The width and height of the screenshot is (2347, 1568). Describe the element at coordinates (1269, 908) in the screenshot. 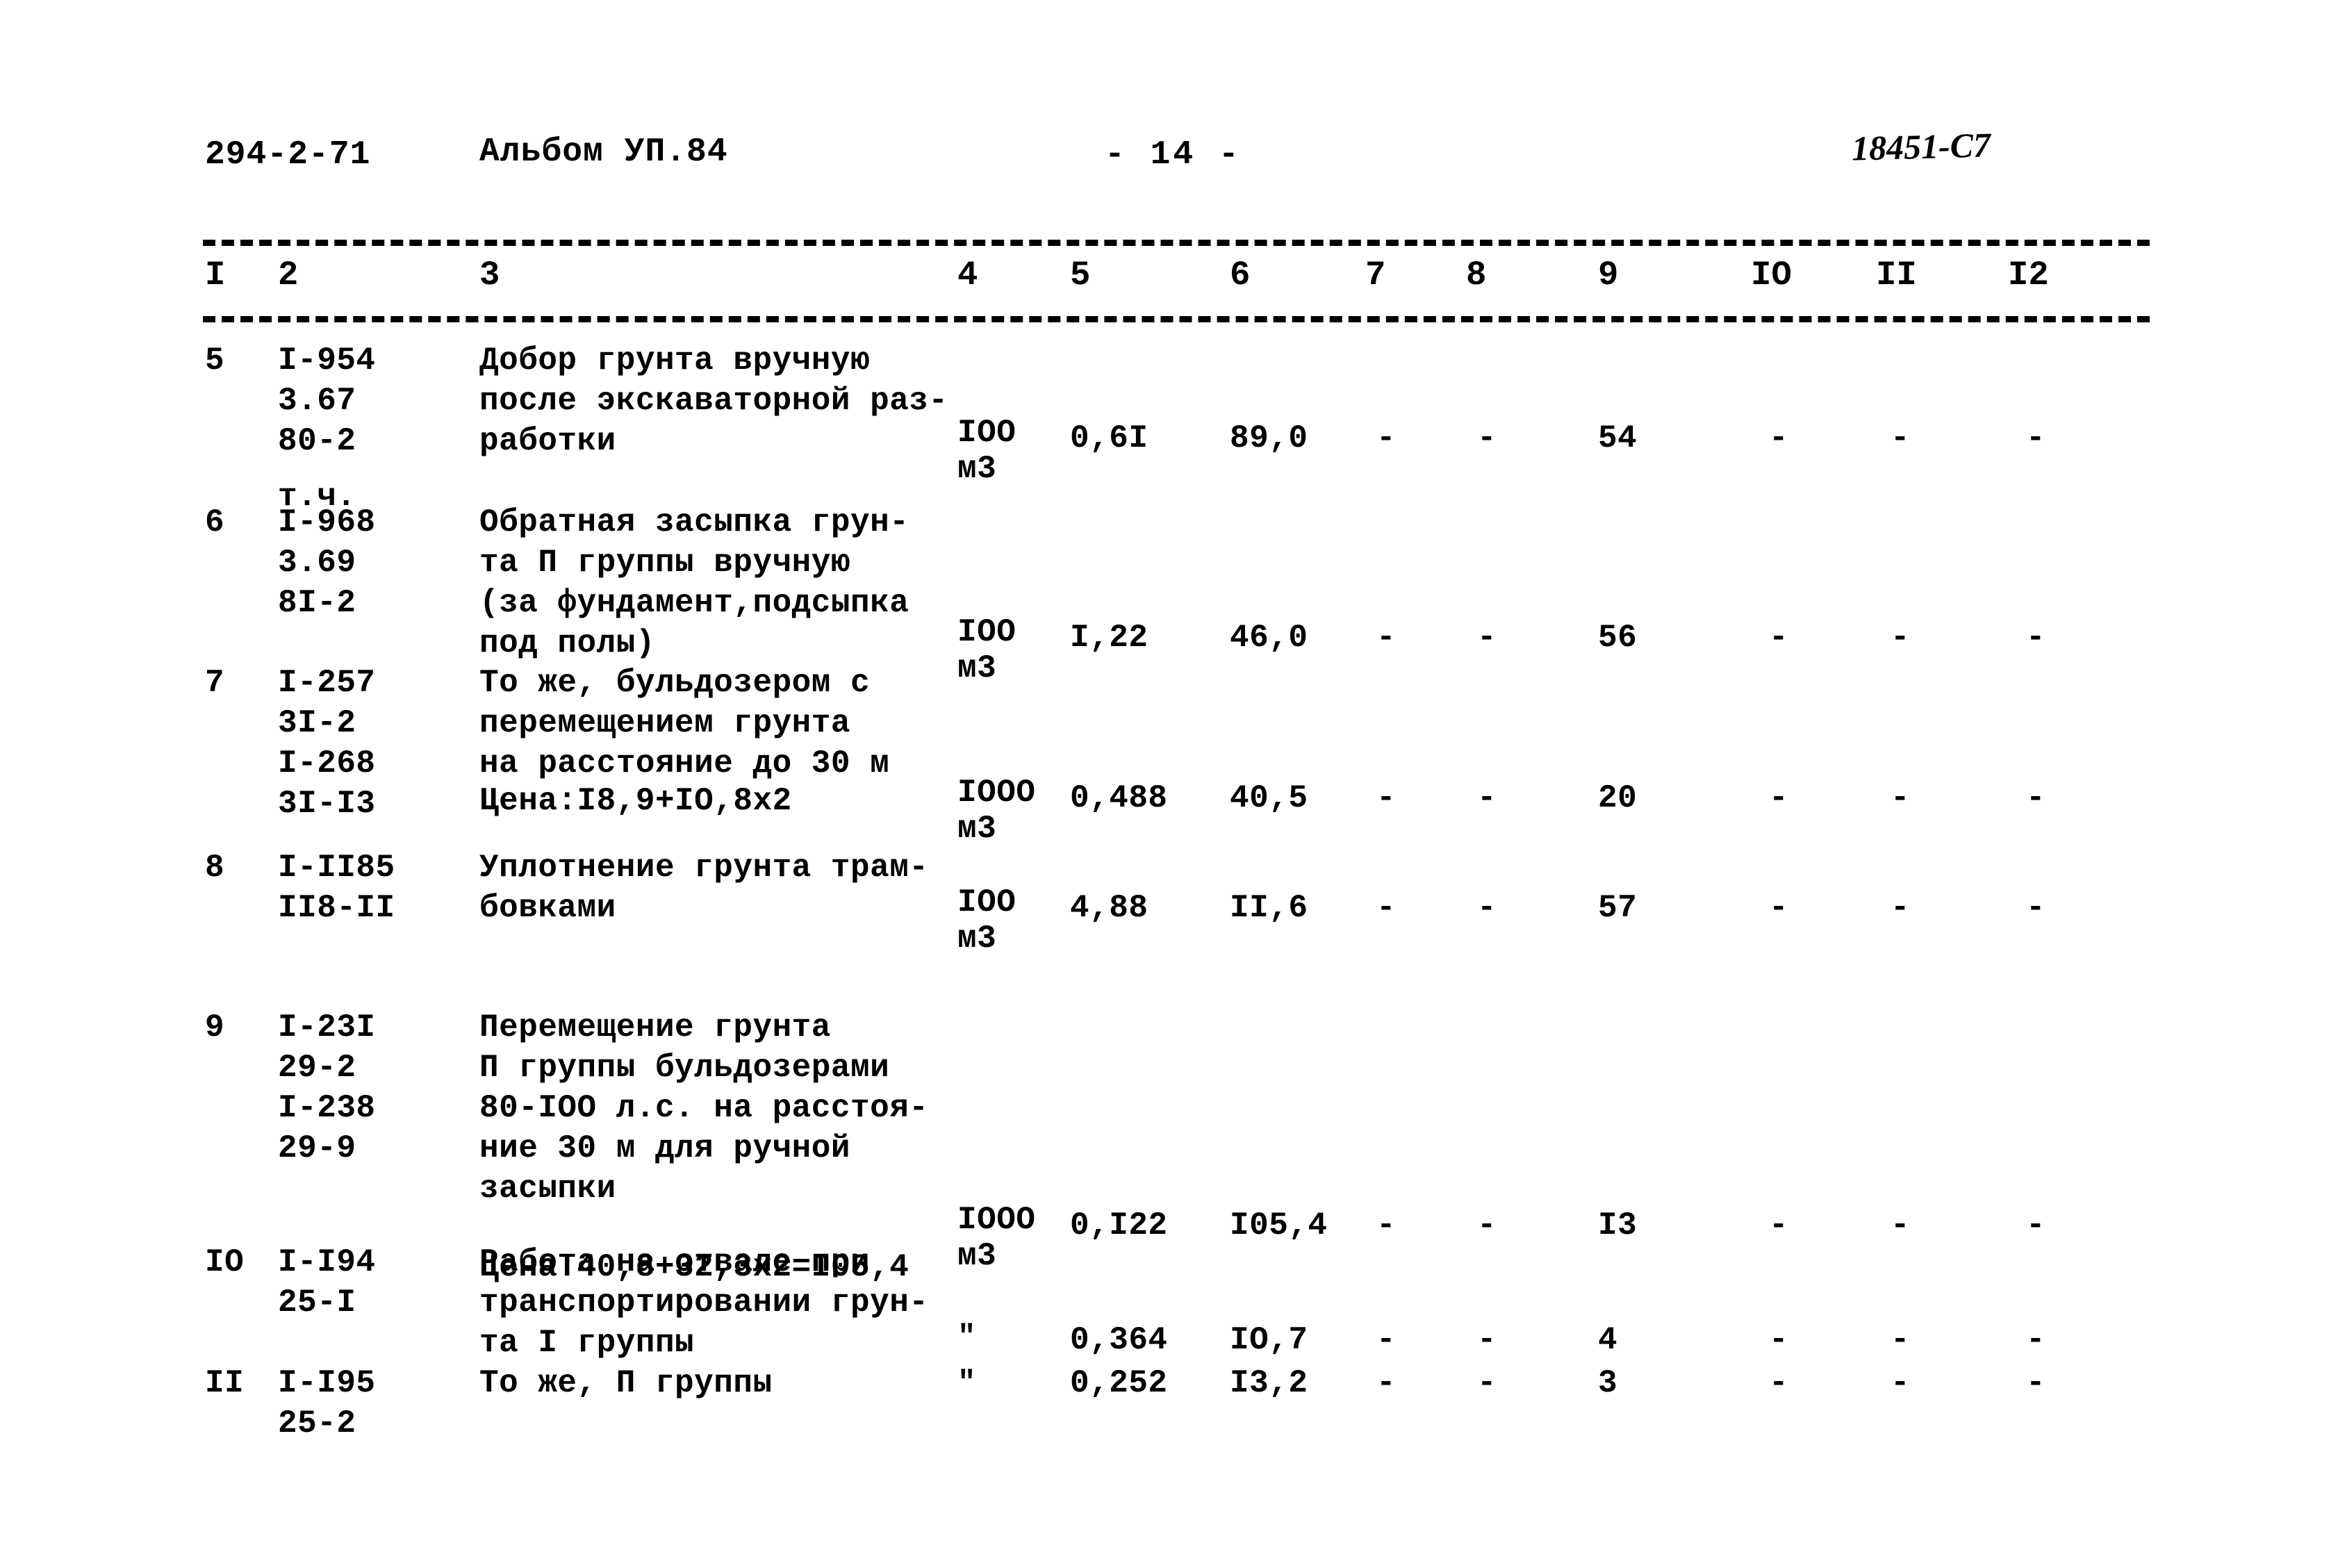

I see `row-col6-value: II,6` at that location.